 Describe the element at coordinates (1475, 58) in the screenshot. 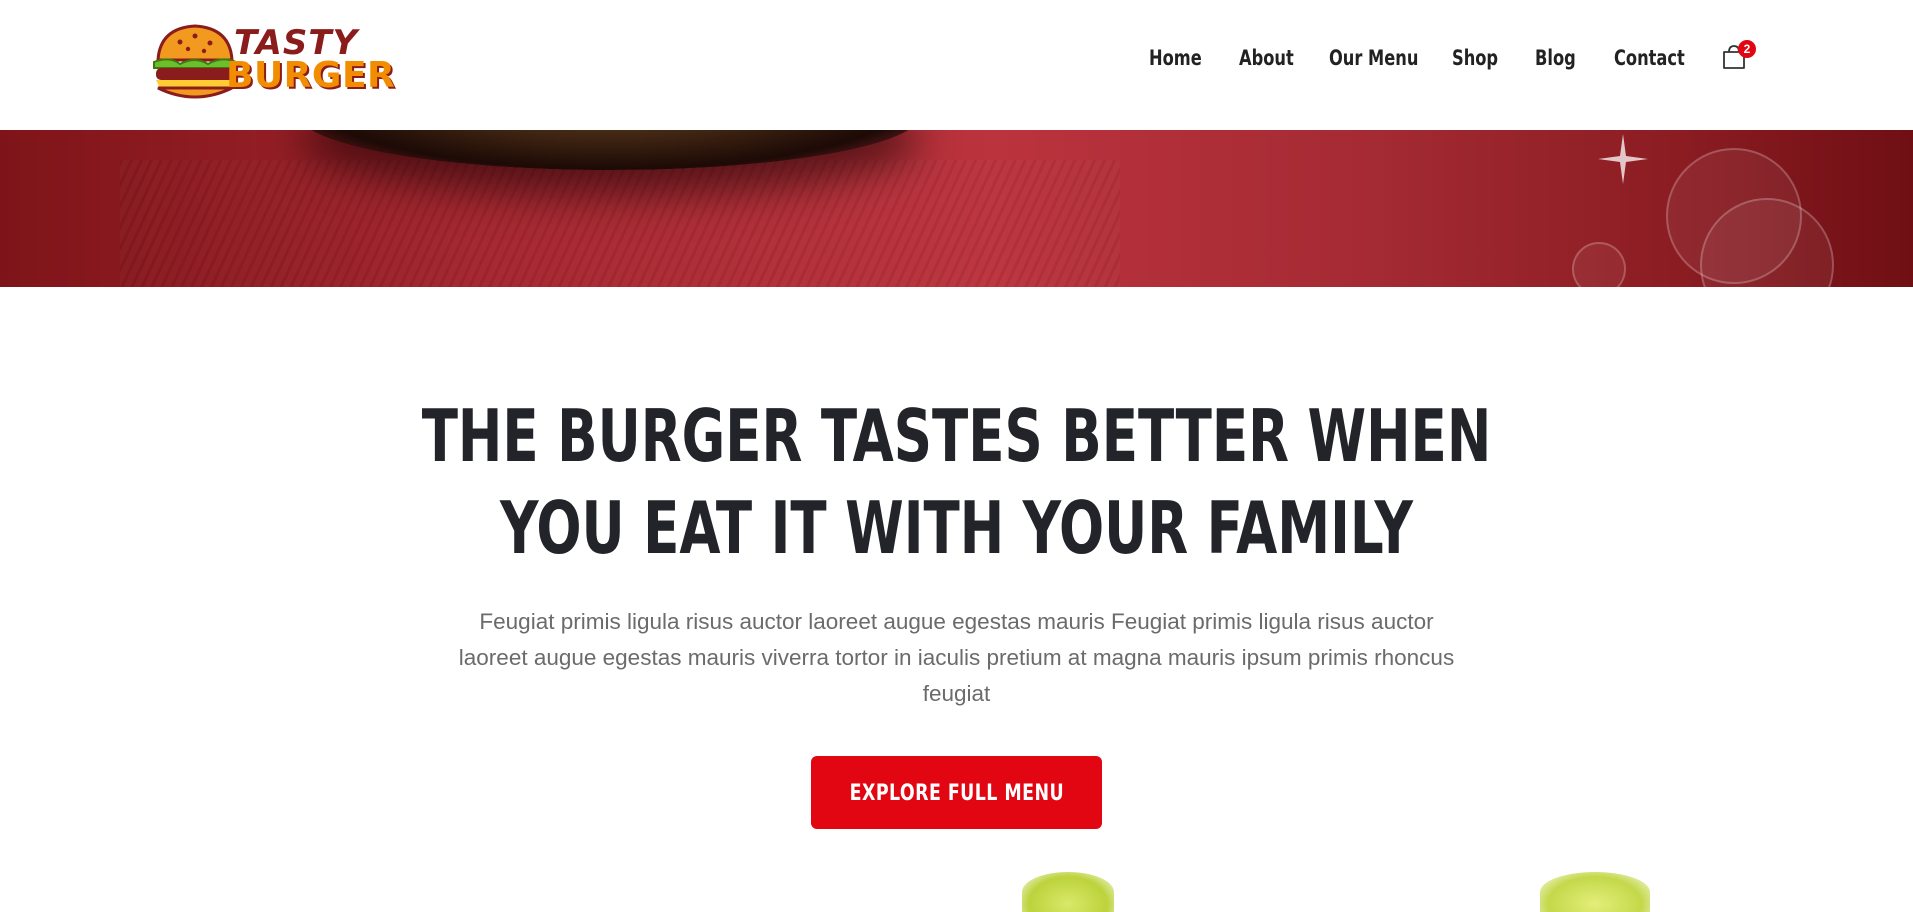

I see `nav-item-shop: Shop` at that location.